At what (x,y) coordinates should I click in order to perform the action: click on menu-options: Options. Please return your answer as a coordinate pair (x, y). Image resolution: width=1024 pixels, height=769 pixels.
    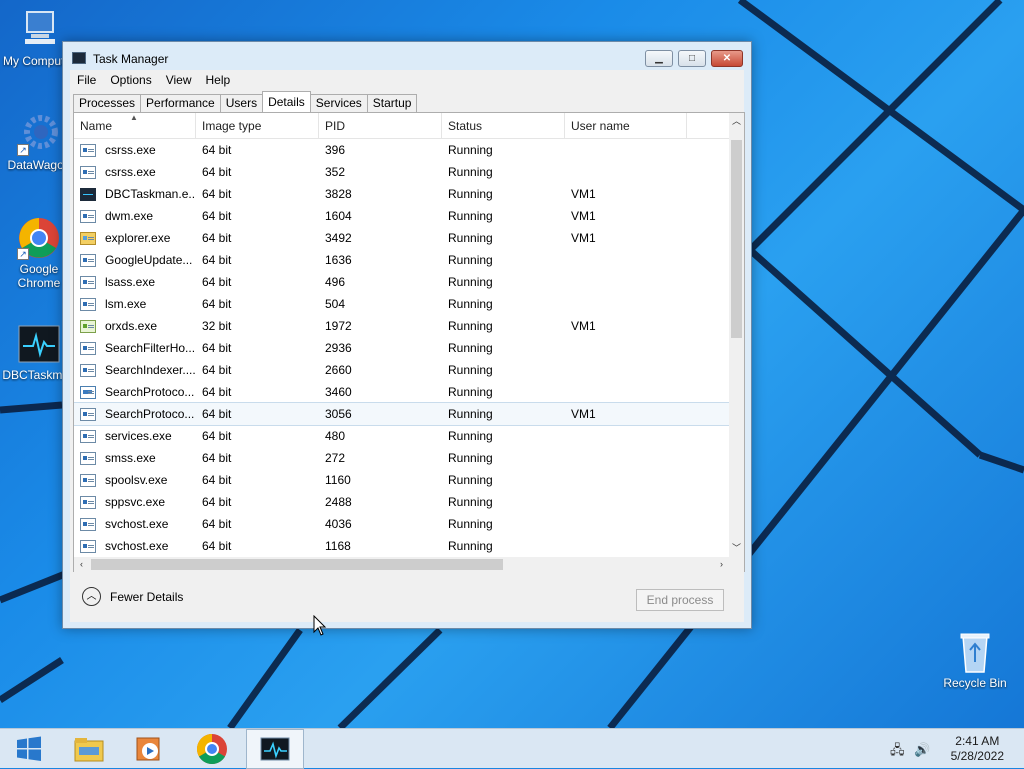
    Looking at the image, I should click on (130, 80).